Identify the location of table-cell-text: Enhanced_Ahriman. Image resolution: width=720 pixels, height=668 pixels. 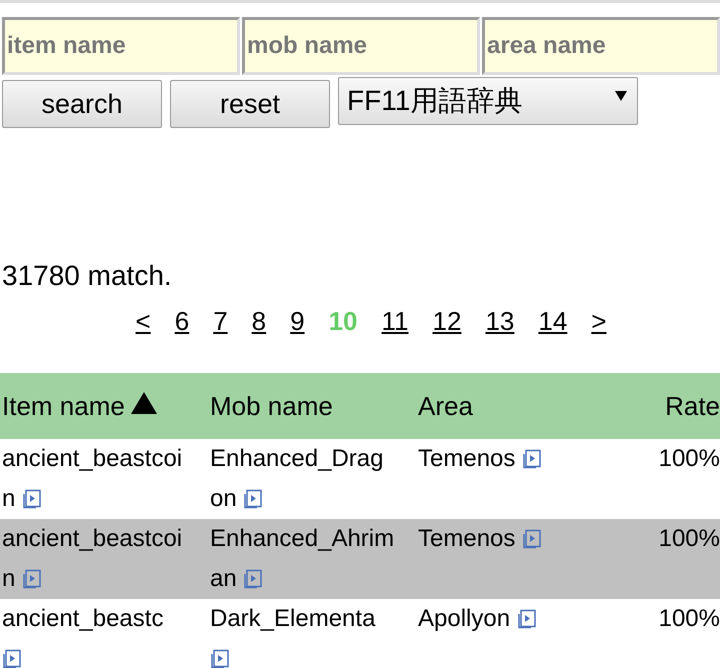
(302, 559).